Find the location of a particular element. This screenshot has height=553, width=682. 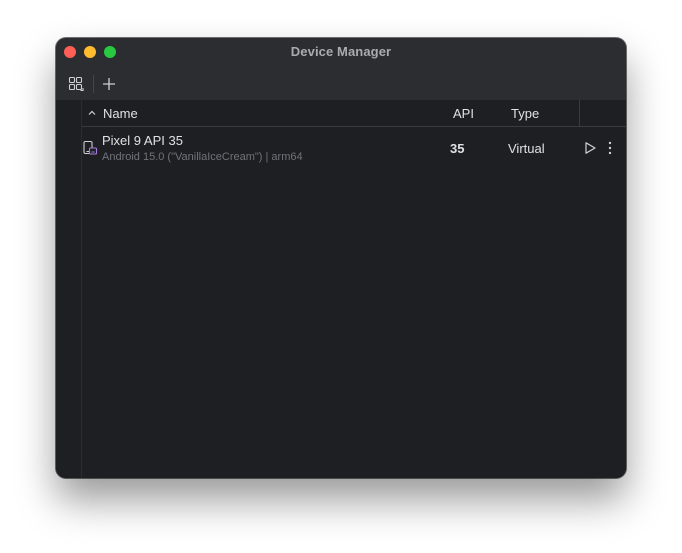

more-vertical-icon is located at coordinates (610, 148).